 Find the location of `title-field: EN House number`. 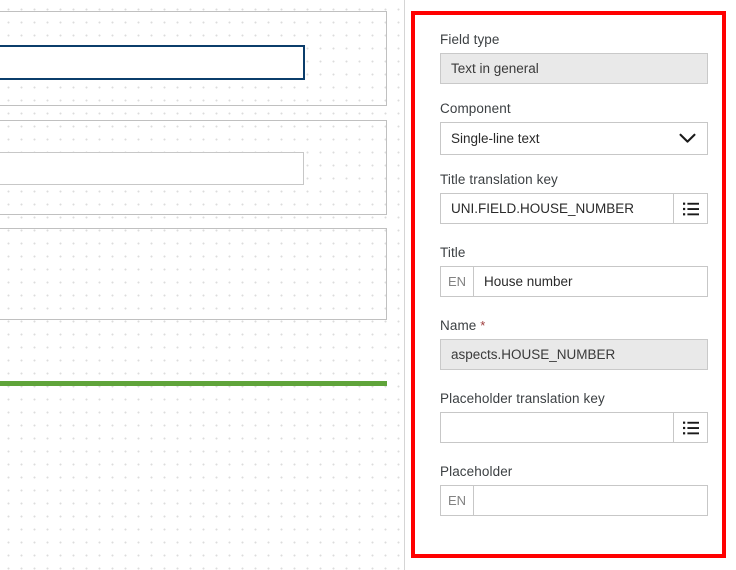

title-field: EN House number is located at coordinates (574, 281).